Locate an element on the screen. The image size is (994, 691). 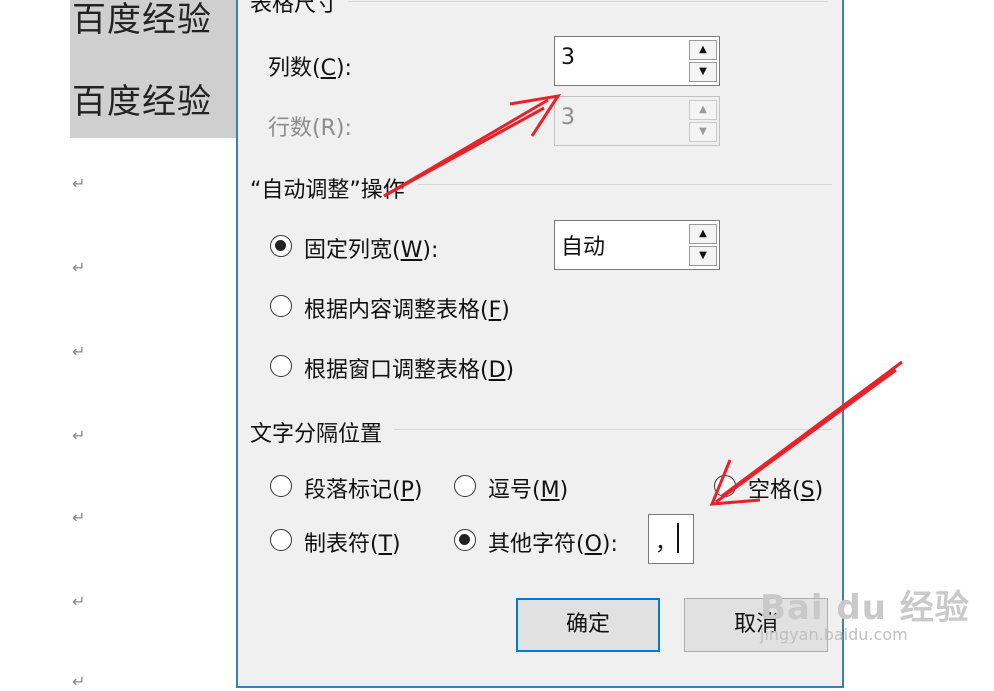
comma-radio is located at coordinates (465, 486).